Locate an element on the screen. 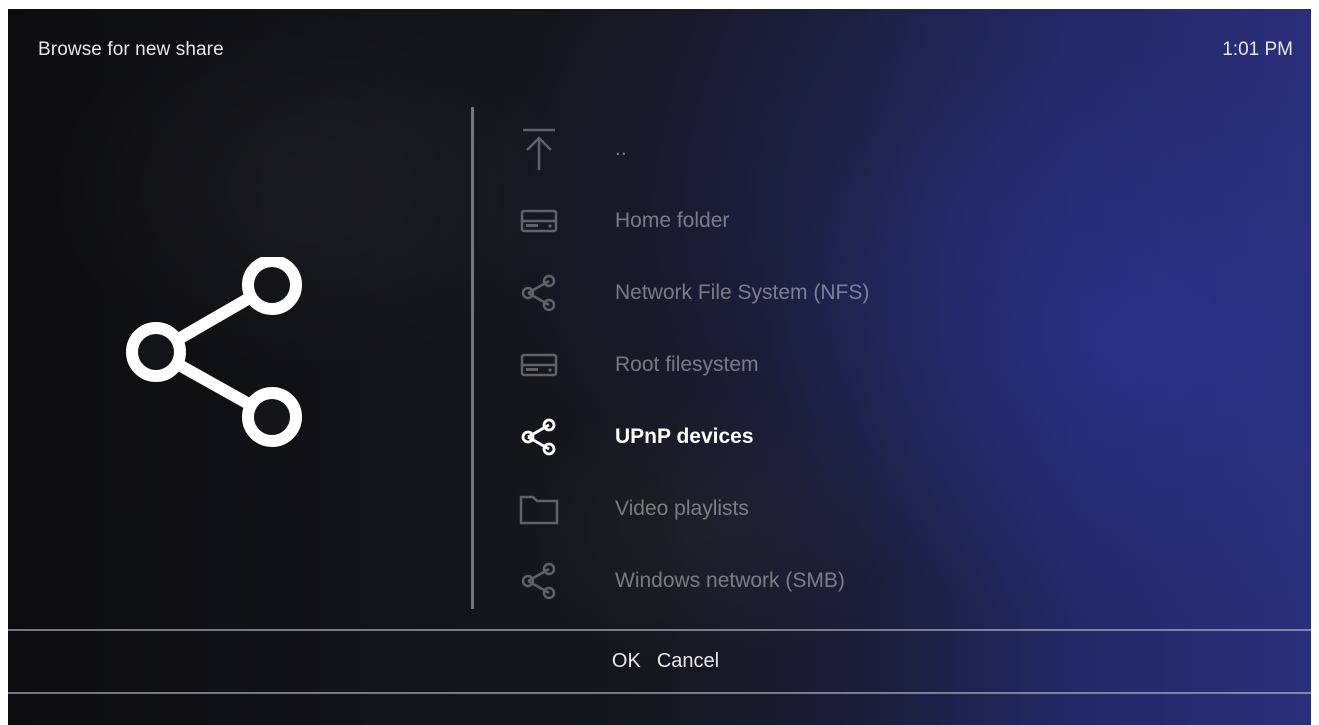 The width and height of the screenshot is (1319, 725). button-bar: OK Cancel is located at coordinates (659, 661).